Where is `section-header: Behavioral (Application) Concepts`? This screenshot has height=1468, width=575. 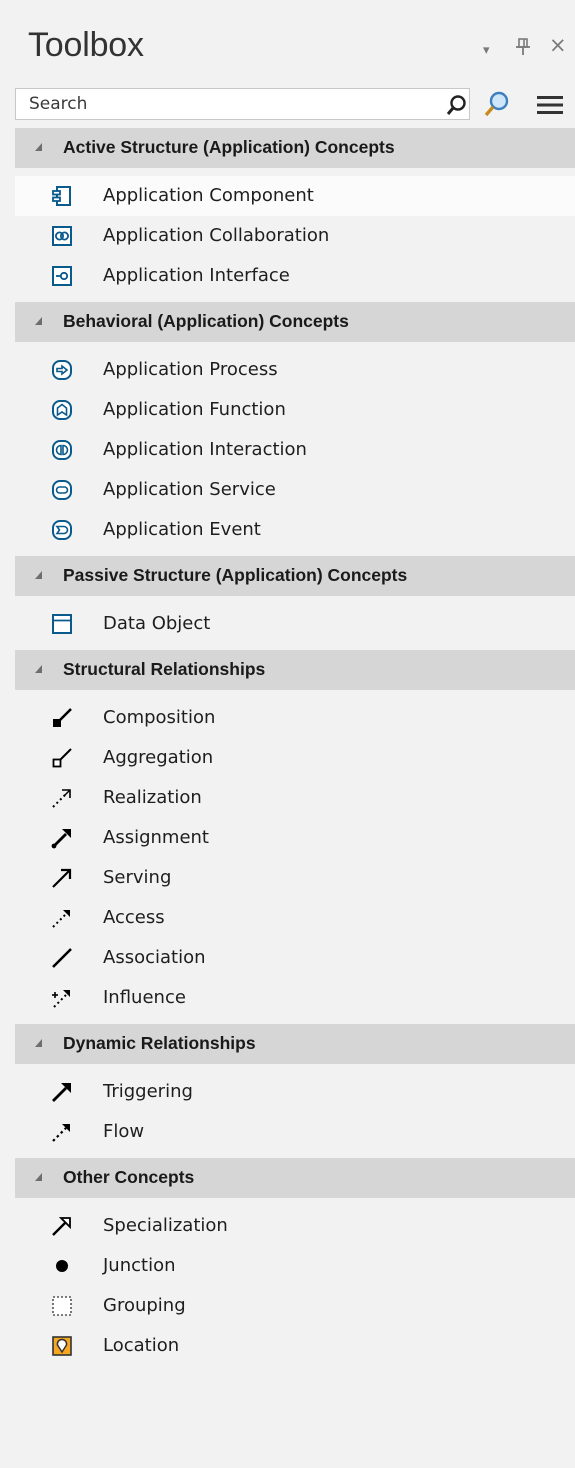
section-header: Behavioral (Application) Concepts is located at coordinates (295, 322).